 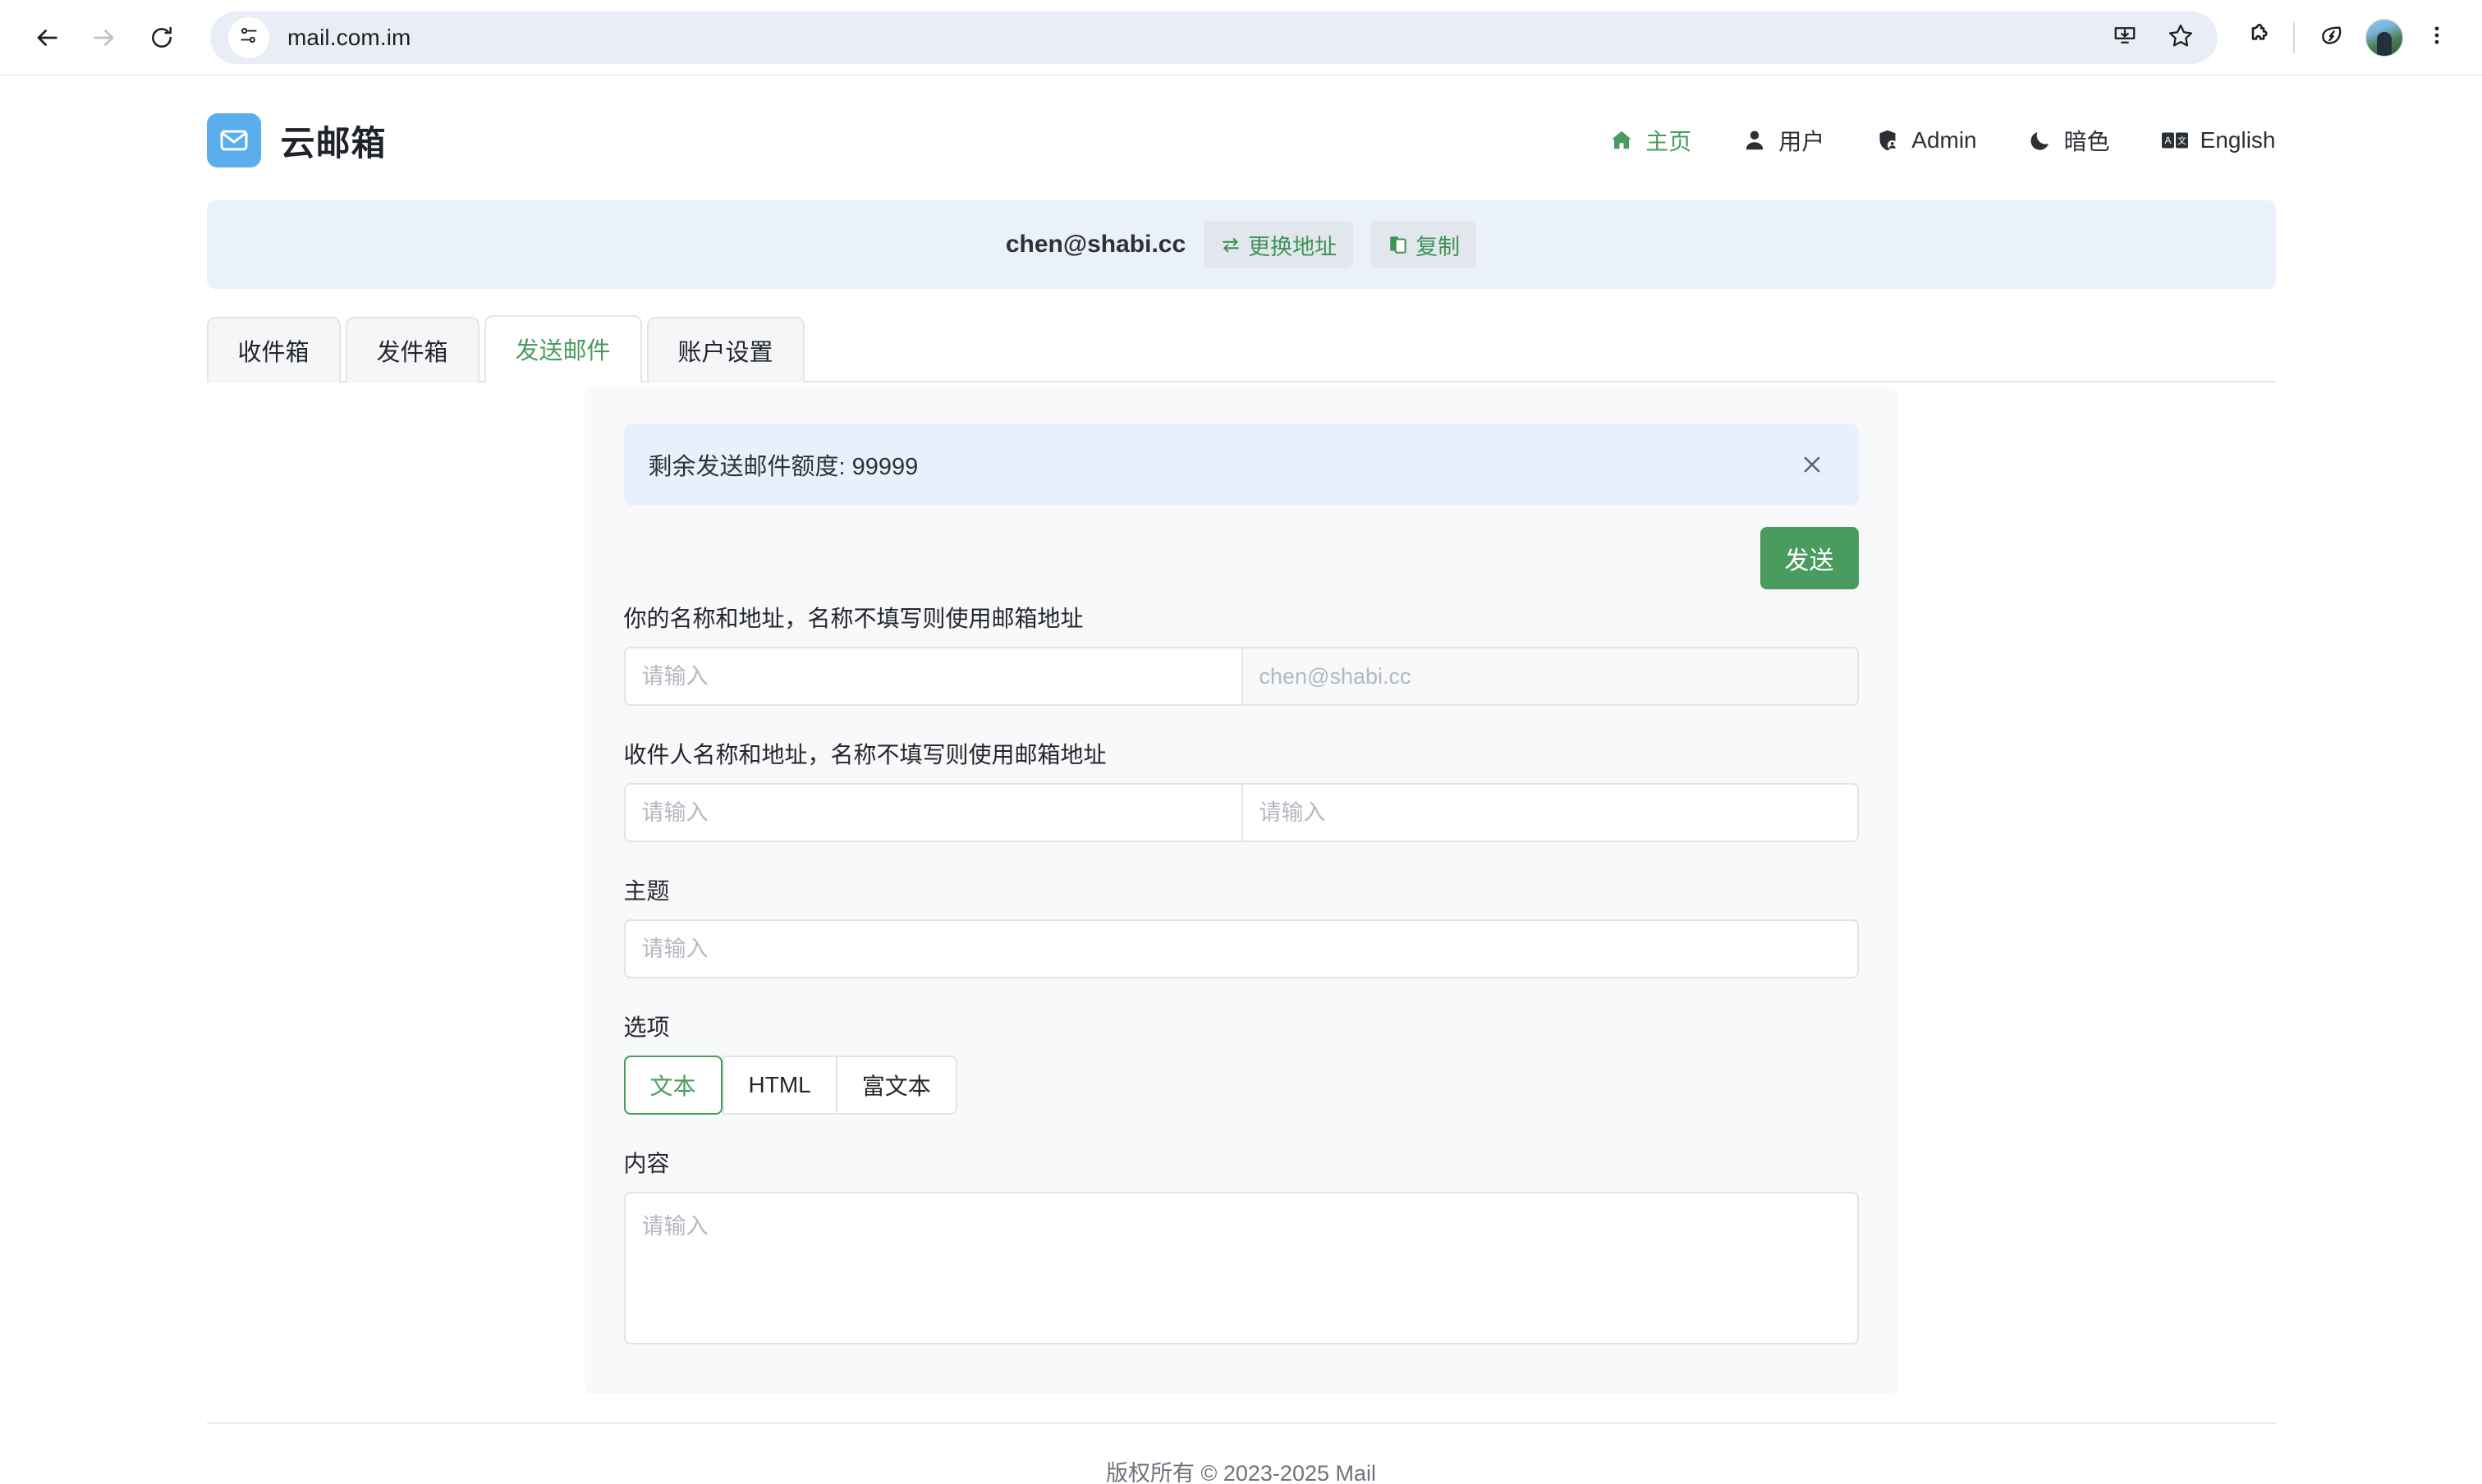 I want to click on nav-item-language: A文 English, so click(x=2218, y=140).